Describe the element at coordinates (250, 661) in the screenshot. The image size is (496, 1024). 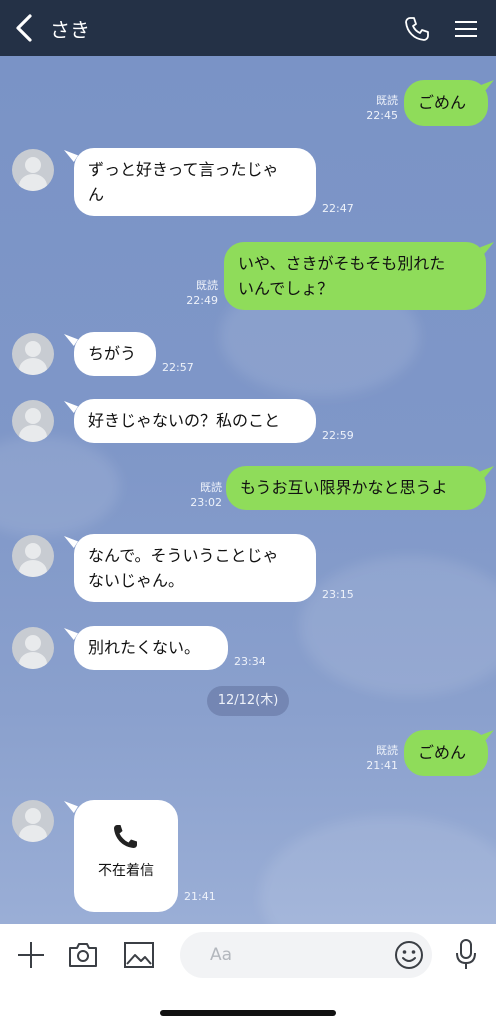
I see `message-time: 23:34` at that location.